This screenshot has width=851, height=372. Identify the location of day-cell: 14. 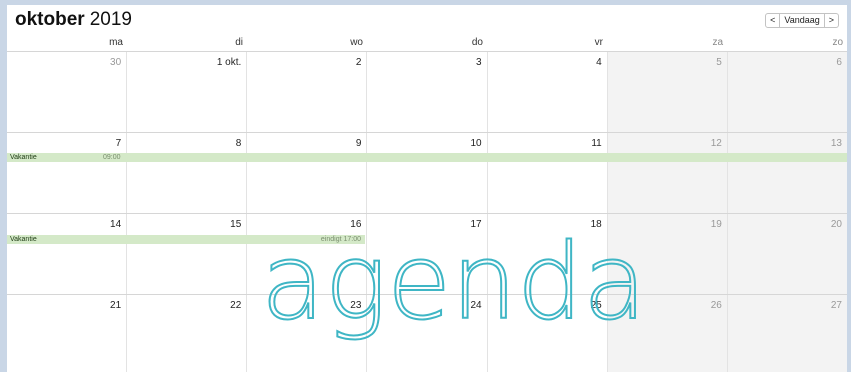
(66, 254).